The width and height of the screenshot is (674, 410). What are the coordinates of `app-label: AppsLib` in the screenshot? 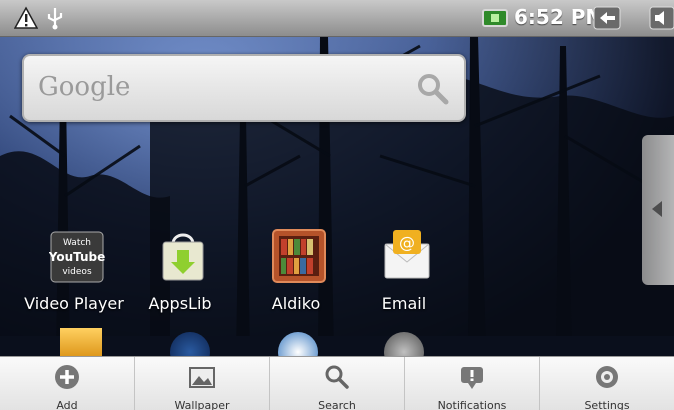 It's located at (180, 303).